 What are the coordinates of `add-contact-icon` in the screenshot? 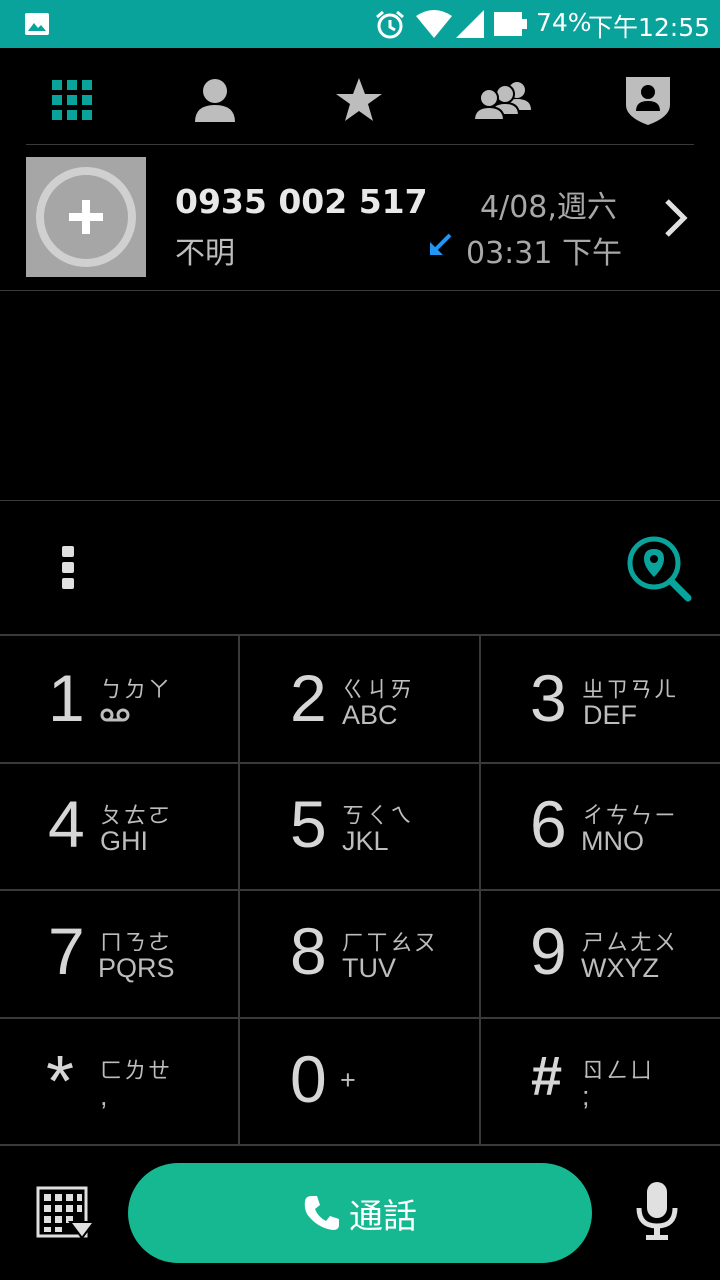 It's located at (86, 217).